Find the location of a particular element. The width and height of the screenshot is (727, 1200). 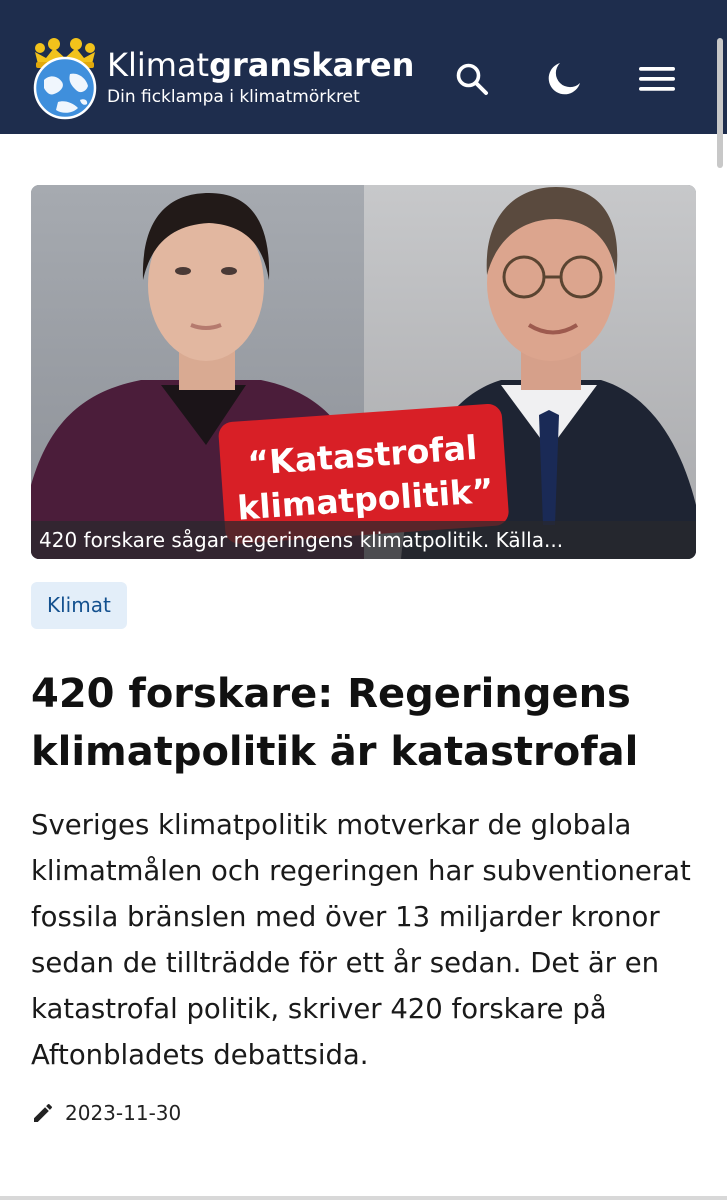

dark-mode-toggle is located at coordinates (564, 79).